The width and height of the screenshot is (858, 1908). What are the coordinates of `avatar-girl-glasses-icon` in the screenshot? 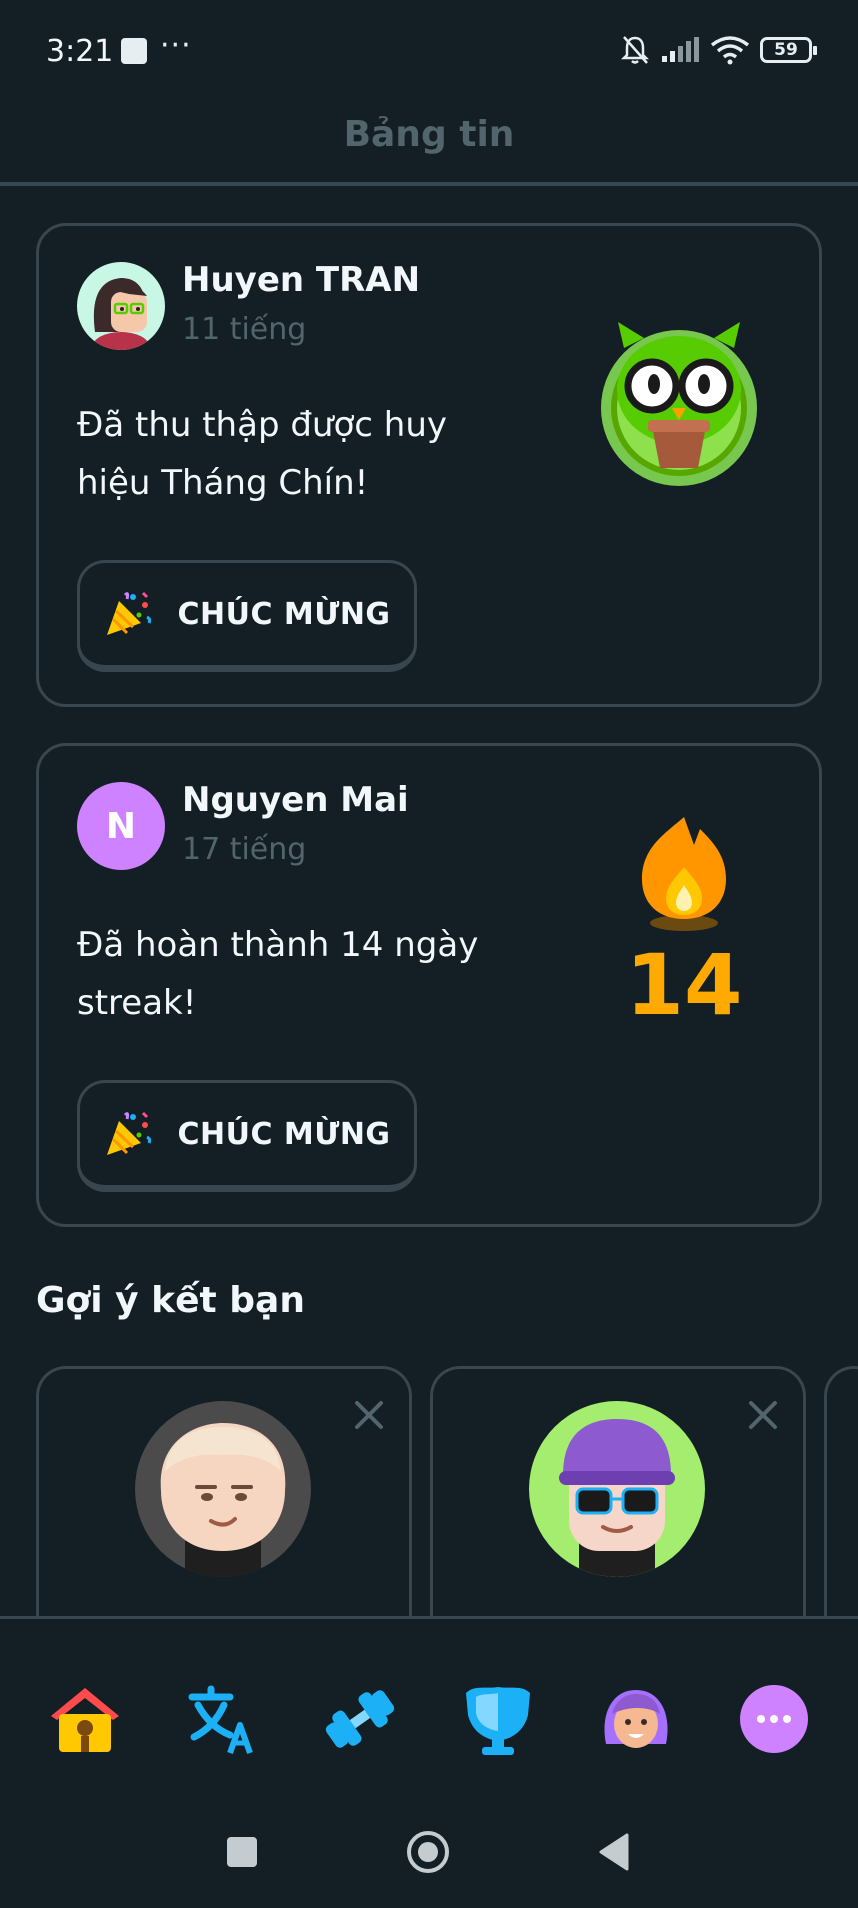 It's located at (121, 306).